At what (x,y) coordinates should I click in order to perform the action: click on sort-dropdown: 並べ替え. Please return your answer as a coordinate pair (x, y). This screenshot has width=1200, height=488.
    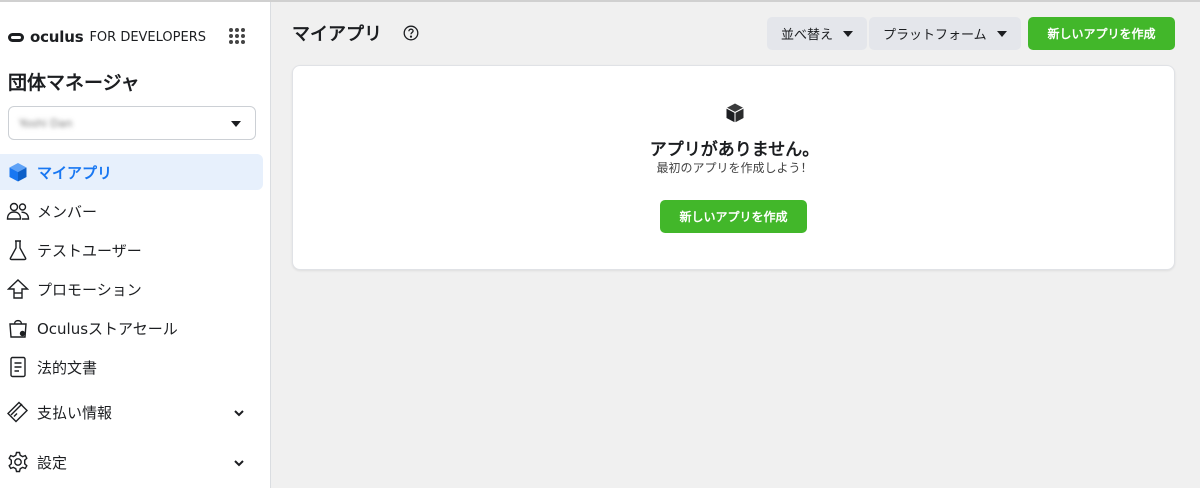
    Looking at the image, I should click on (817, 33).